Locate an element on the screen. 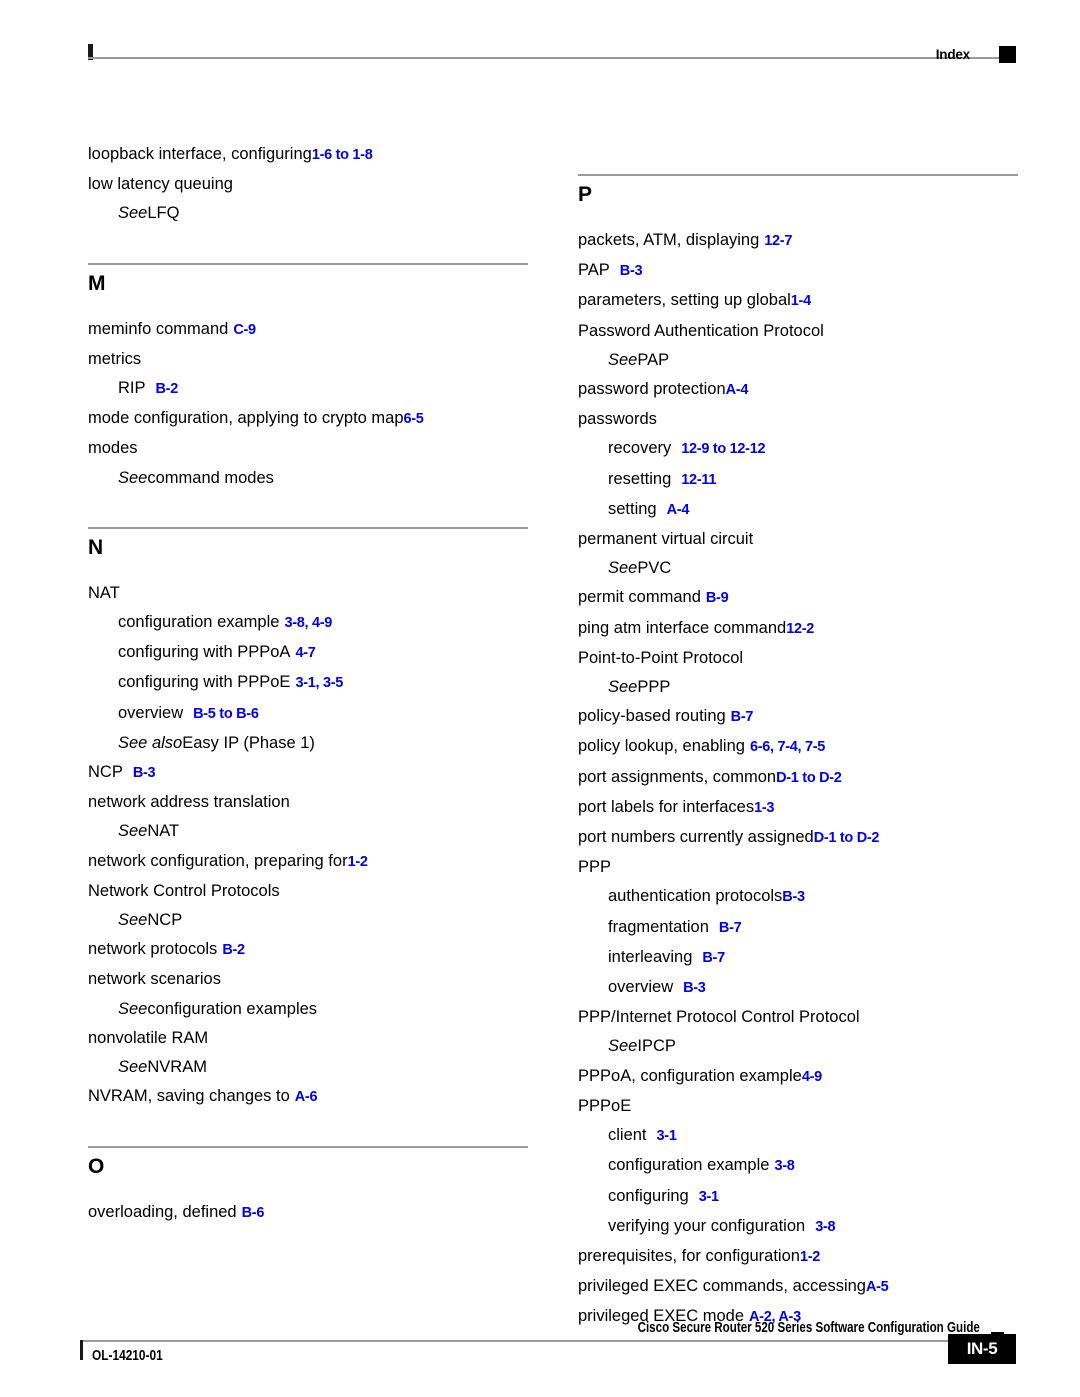 The height and width of the screenshot is (1397, 1080). index-entry: privileged EXEC commands, accessingA-5 is located at coordinates (798, 1287).